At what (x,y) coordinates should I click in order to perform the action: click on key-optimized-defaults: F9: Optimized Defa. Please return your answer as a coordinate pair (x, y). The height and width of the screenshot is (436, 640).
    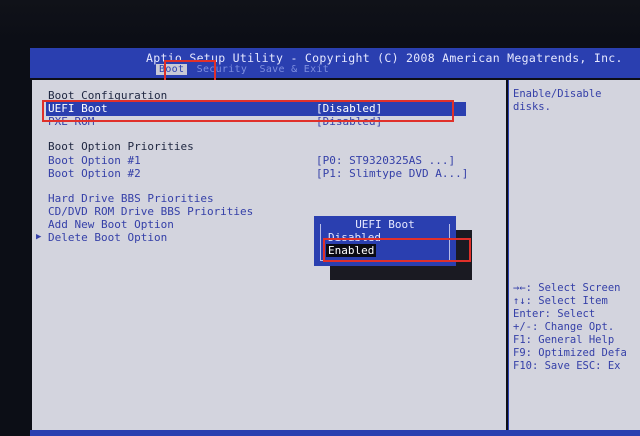
    Looking at the image, I should click on (570, 353).